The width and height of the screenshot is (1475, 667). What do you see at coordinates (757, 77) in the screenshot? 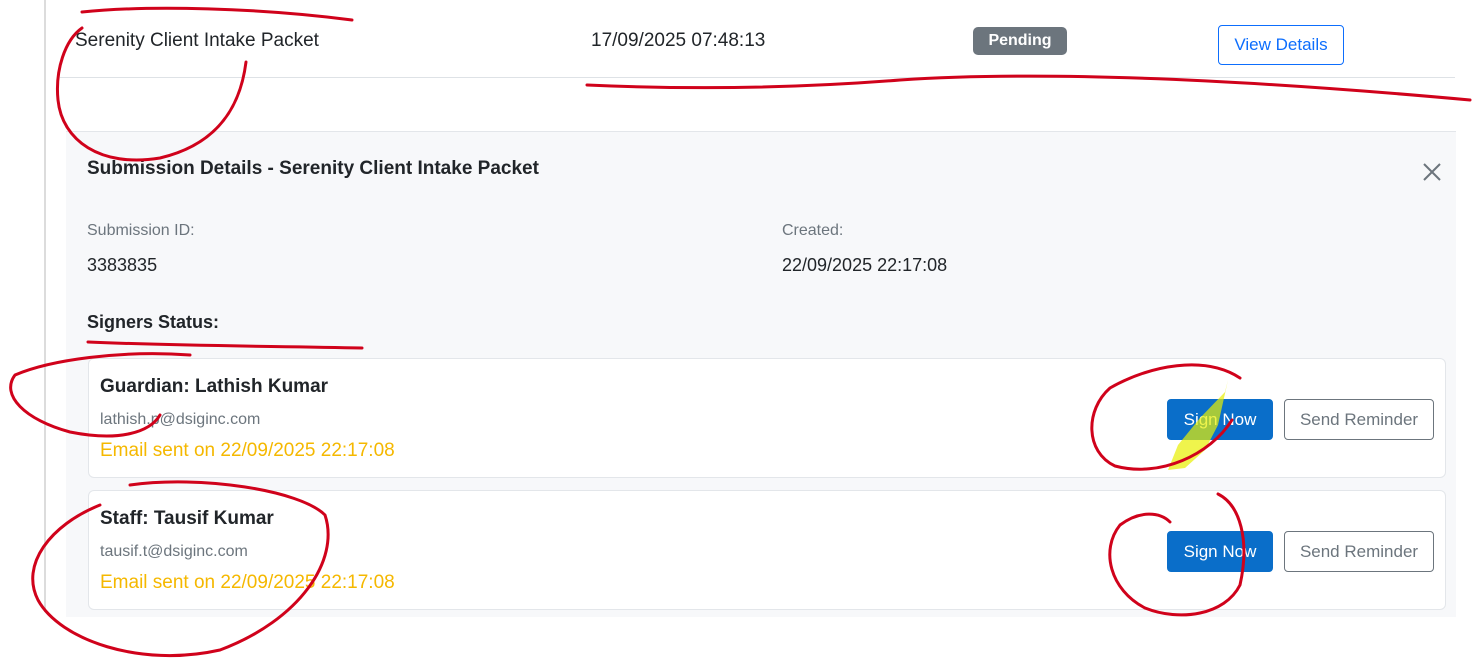
I see `row-divider` at bounding box center [757, 77].